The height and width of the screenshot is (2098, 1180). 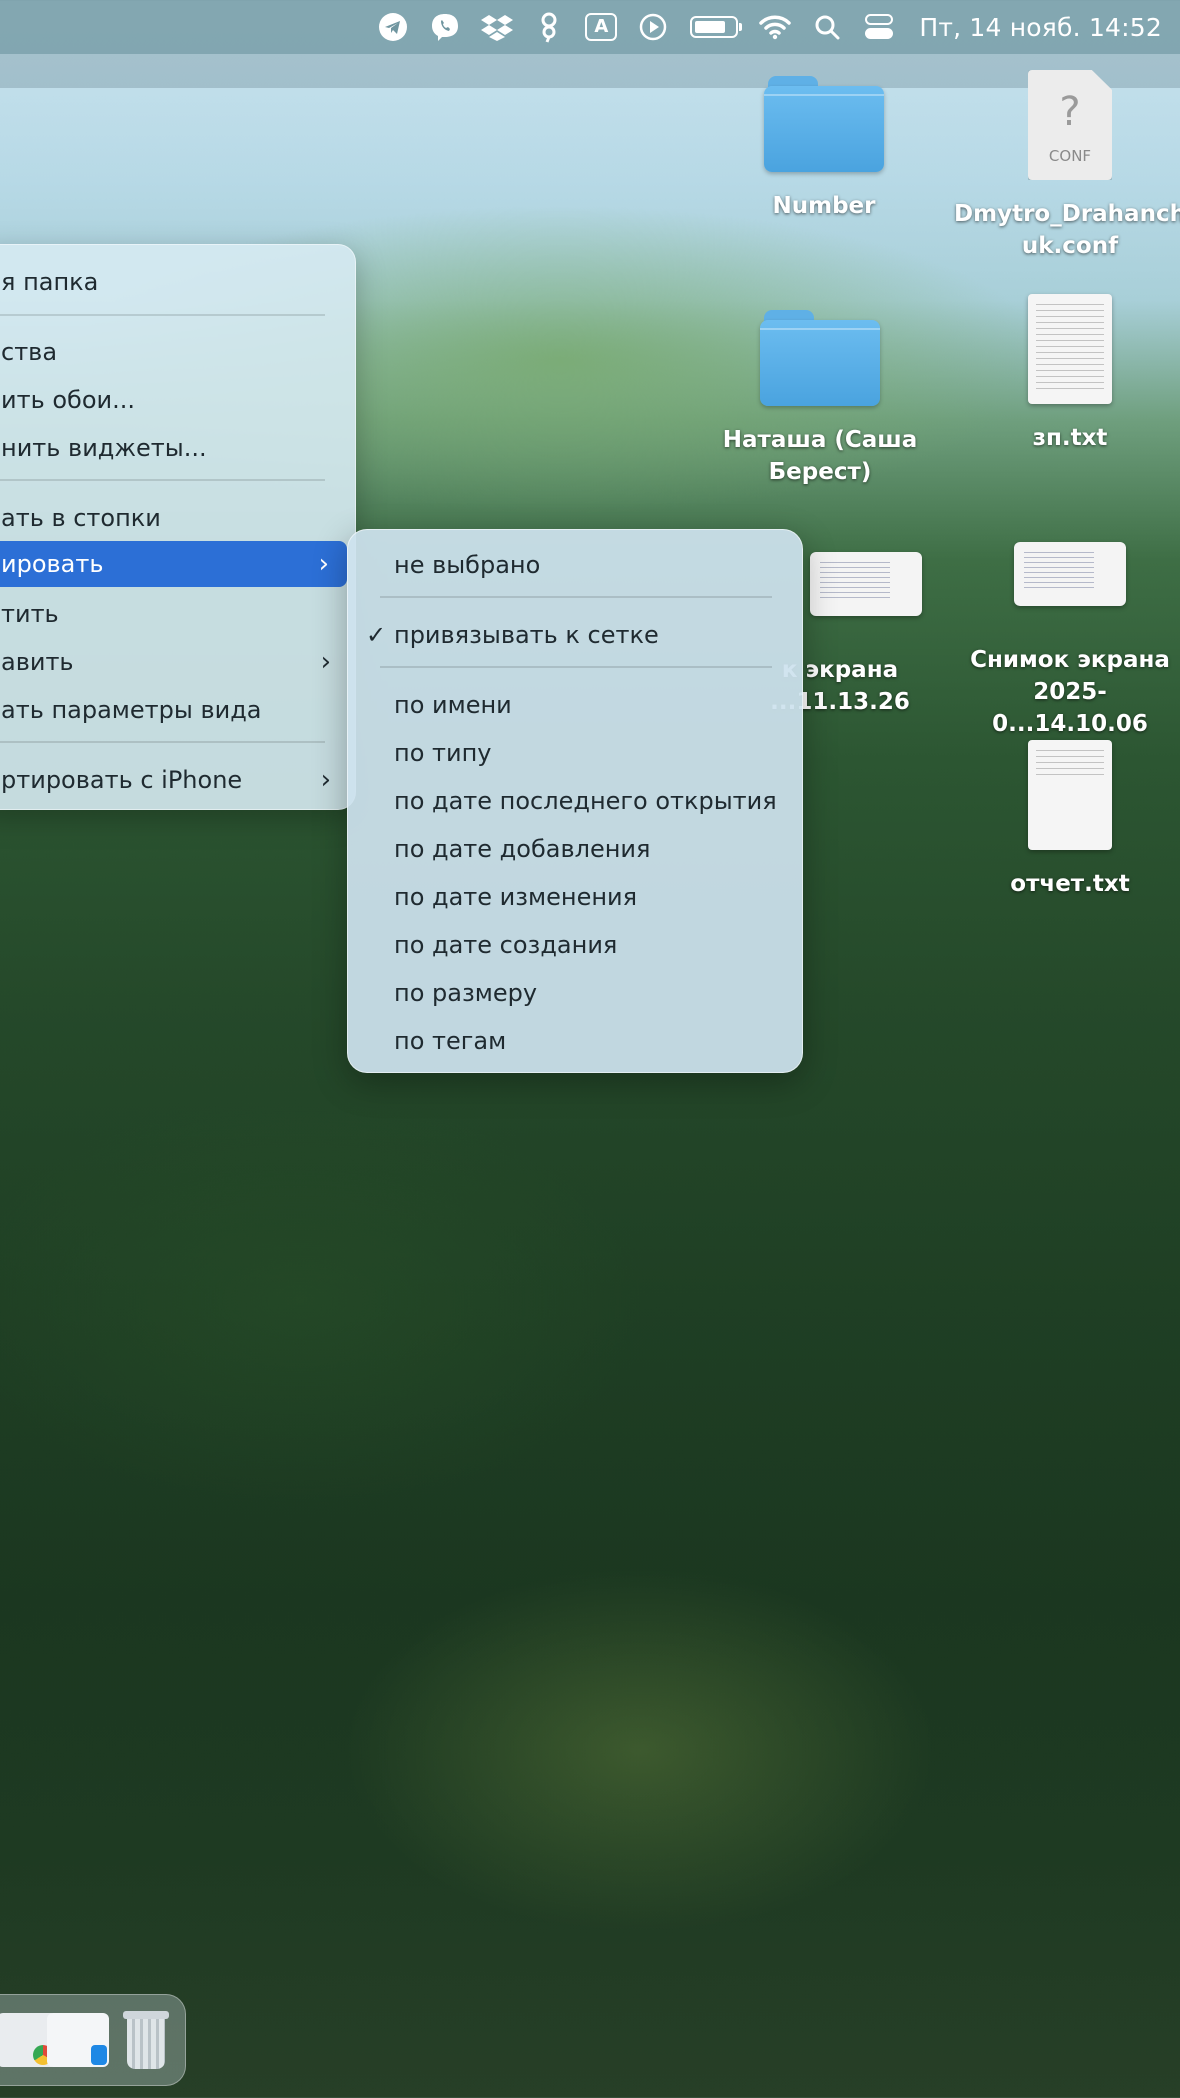 I want to click on desktop-file-zp-txt: зп.txt, so click(x=1070, y=374).